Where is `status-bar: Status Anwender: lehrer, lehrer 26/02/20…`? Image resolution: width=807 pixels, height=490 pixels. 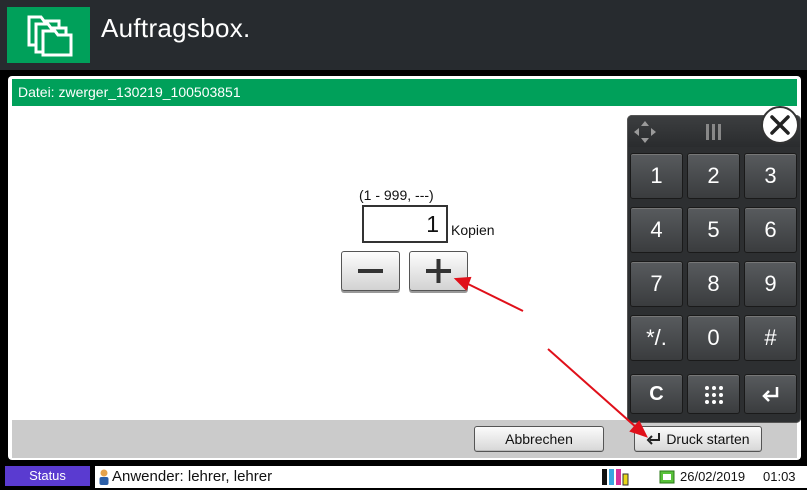
status-bar: Status Anwender: lehrer, lehrer 26/02/20… is located at coordinates (403, 477).